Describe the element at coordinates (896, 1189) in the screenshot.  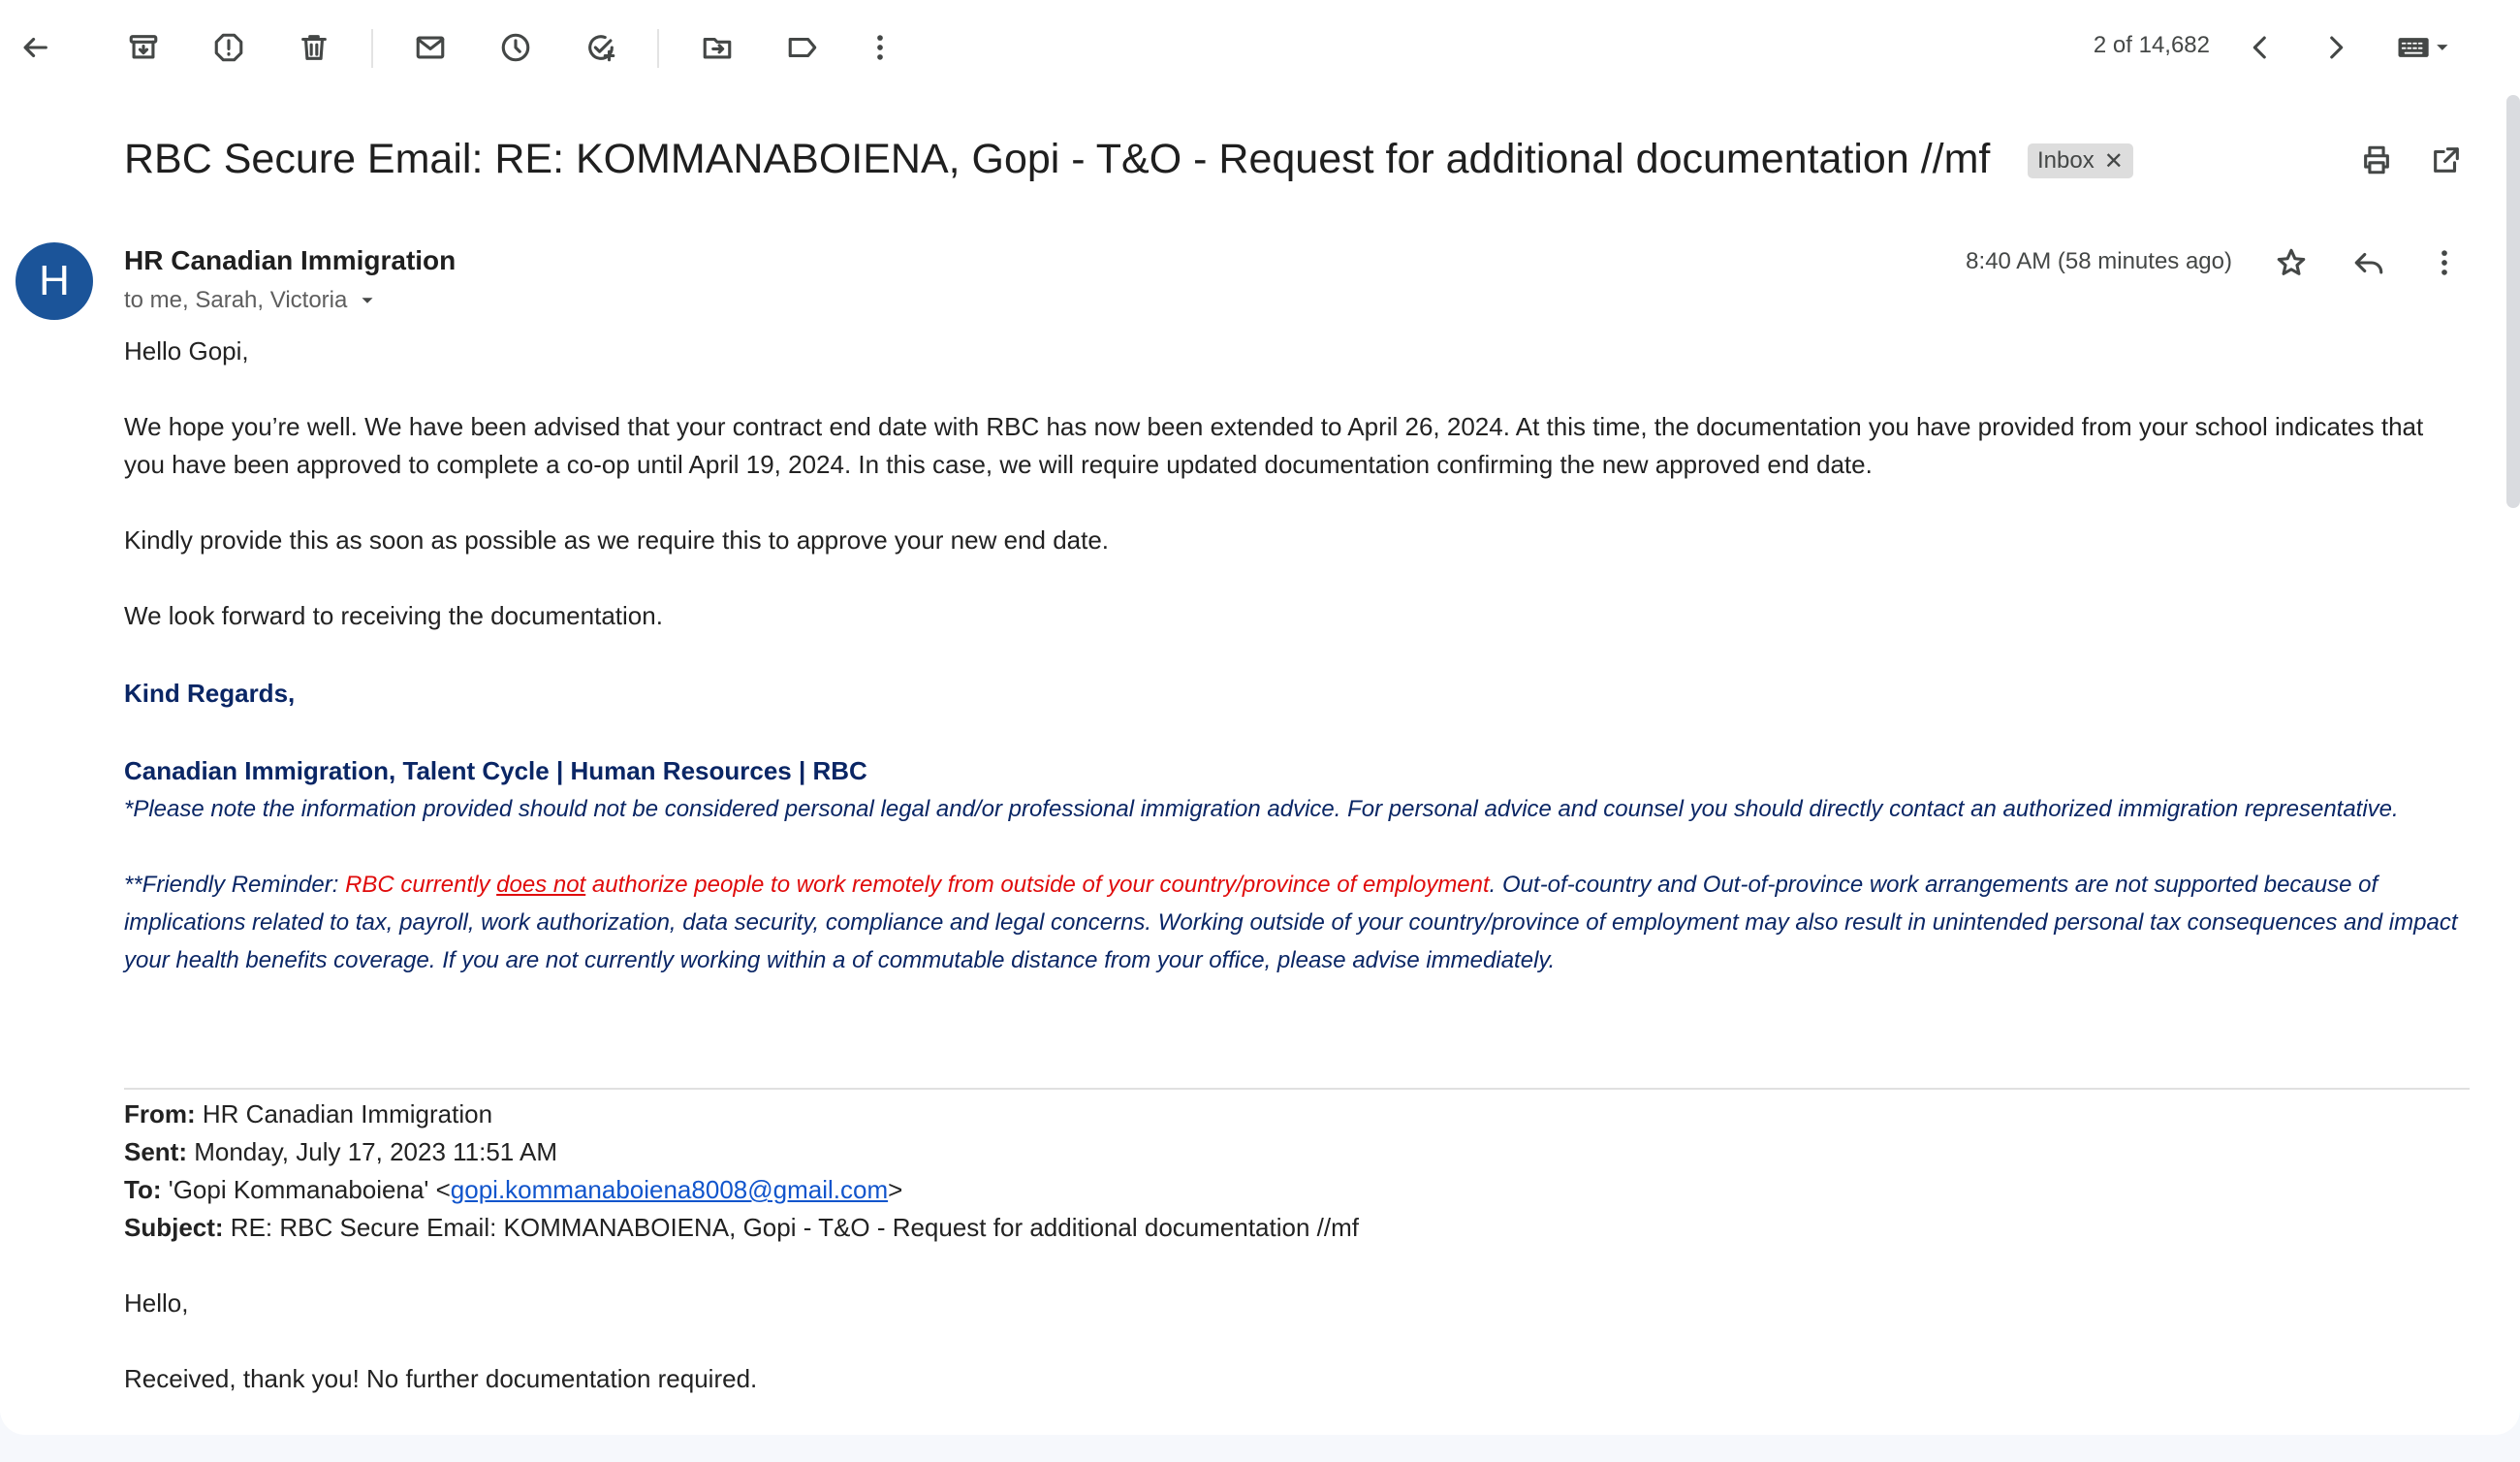
I see `quoted-to-suffix: >` at that location.